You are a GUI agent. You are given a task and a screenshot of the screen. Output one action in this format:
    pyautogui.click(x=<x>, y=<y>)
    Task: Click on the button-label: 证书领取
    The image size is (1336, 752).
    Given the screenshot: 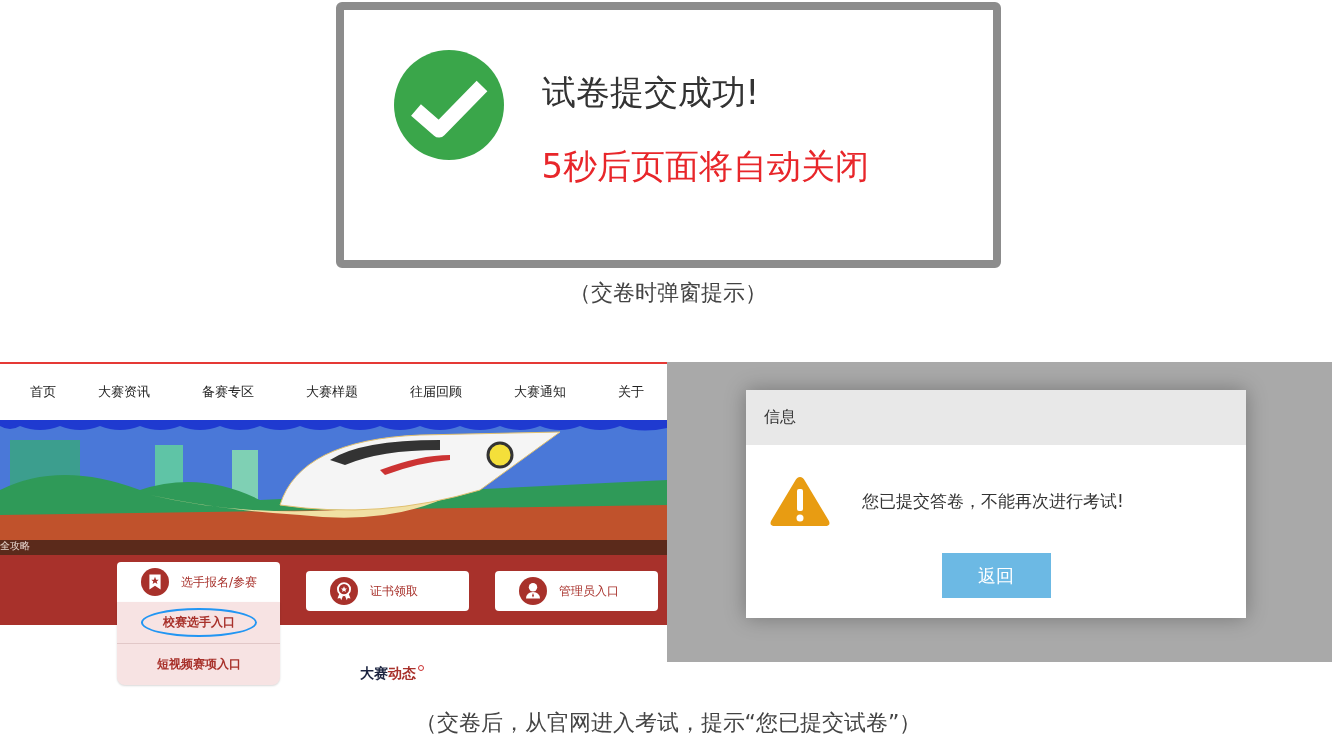 What is the action you would take?
    pyautogui.click(x=394, y=591)
    